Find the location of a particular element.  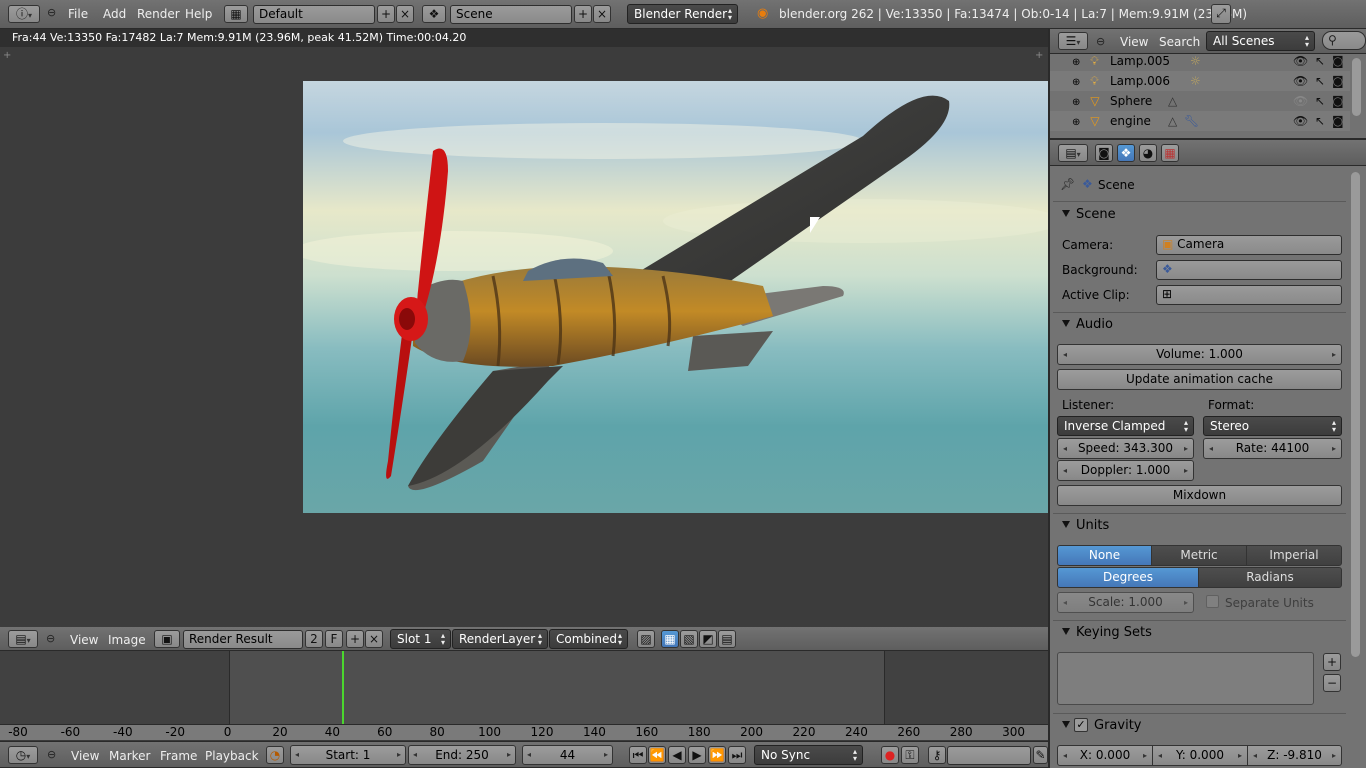

unit-scale-field: ◂ Scale: 1.000 ▸ is located at coordinates (1125, 602).